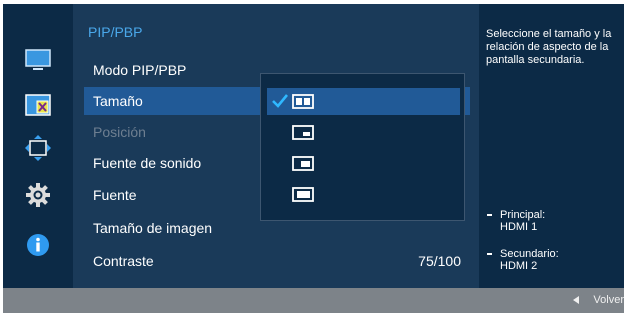  Describe the element at coordinates (576, 300) in the screenshot. I see `left-arrow-icon` at that location.